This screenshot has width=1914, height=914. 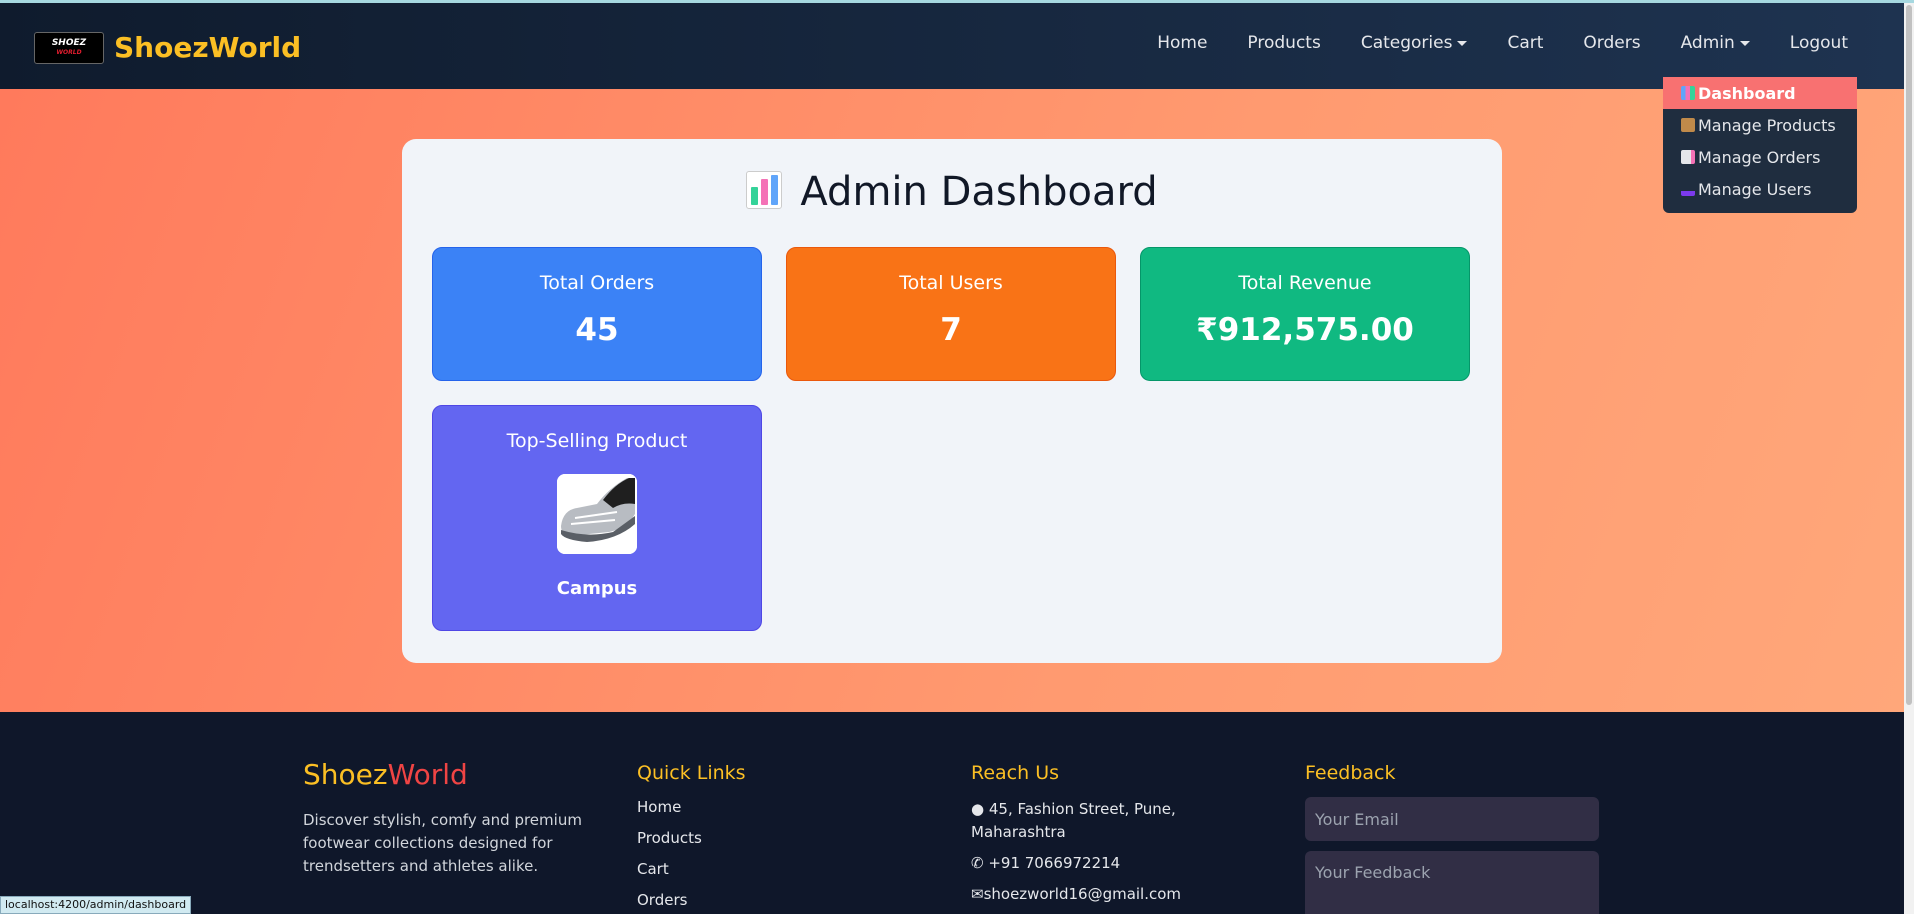 I want to click on brand-logo: SHOEZ WORLD, so click(x=69, y=47).